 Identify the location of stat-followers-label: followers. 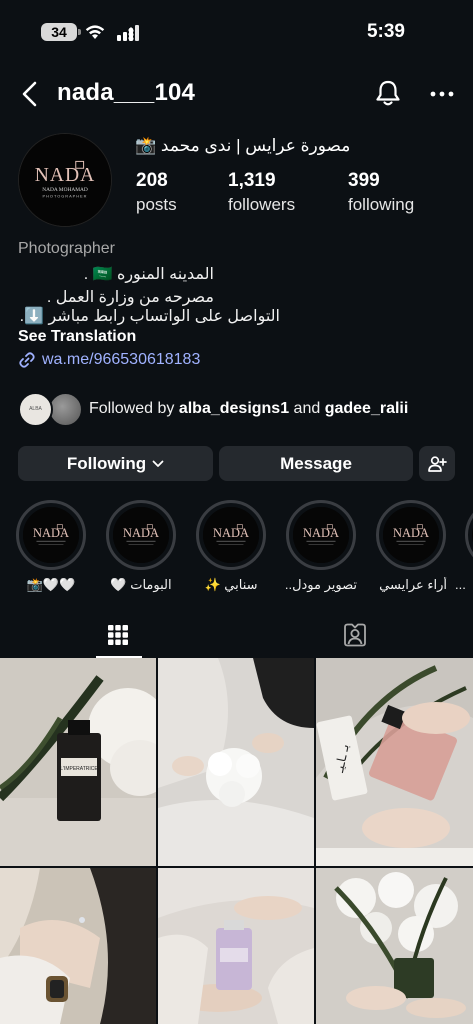
(262, 204).